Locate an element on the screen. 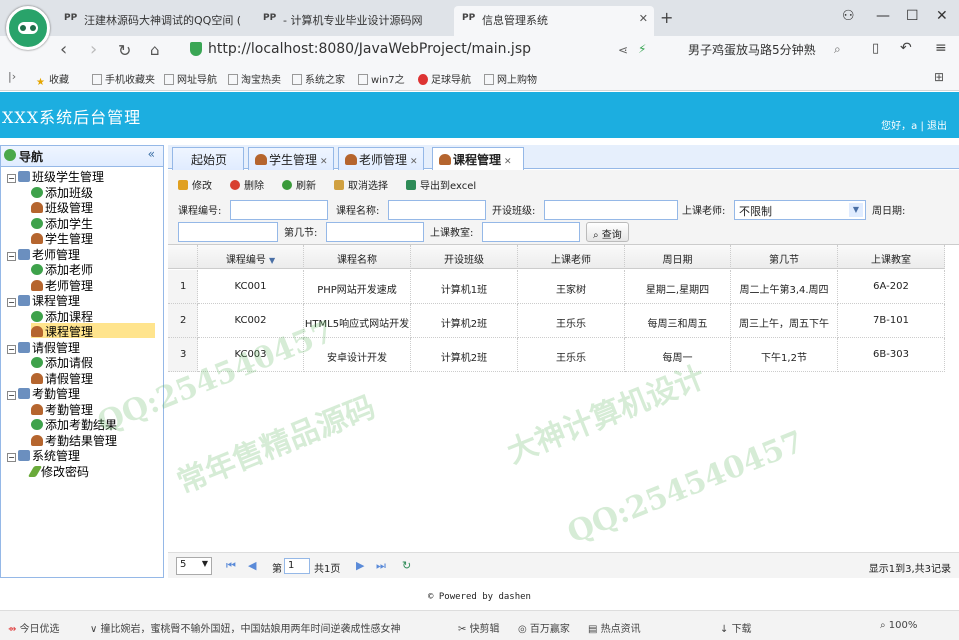 The width and height of the screenshot is (959, 640). query-button: ⌕ 查询 is located at coordinates (607, 232).